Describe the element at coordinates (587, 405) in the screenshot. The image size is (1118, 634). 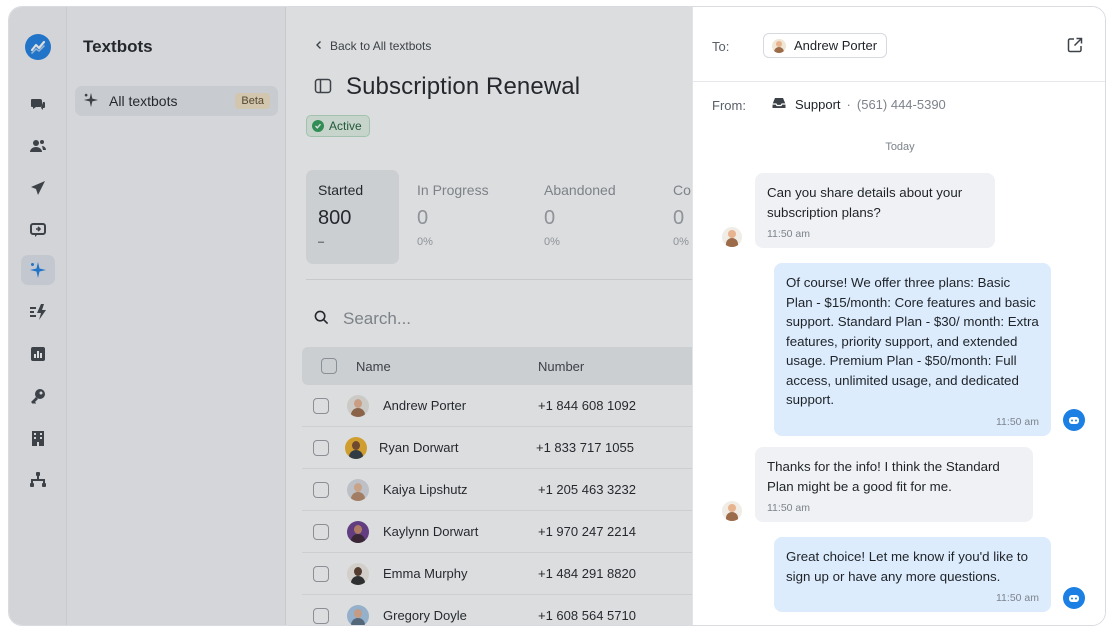
I see `row-number: +1 844 608 1092` at that location.